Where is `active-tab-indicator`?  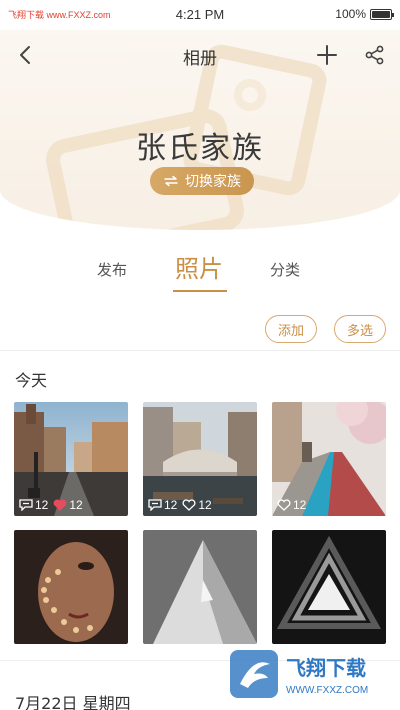
active-tab-indicator is located at coordinates (200, 291).